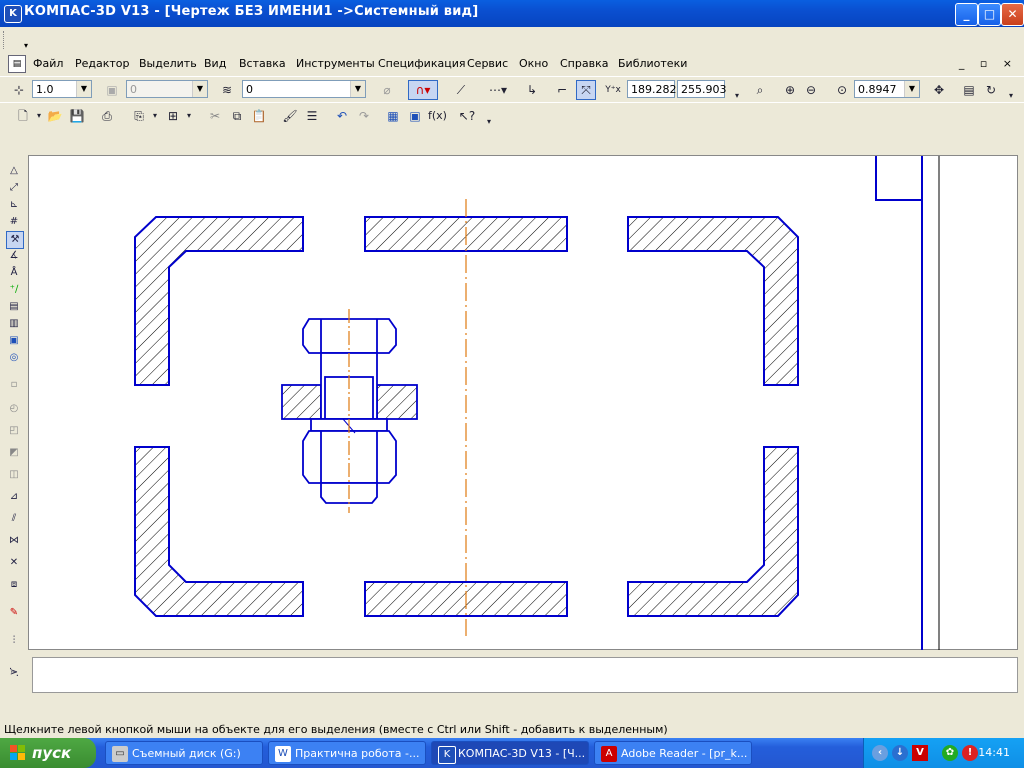  What do you see at coordinates (887, 89) in the screenshot?
I see `zoom-field: 0.8947 ▼` at bounding box center [887, 89].